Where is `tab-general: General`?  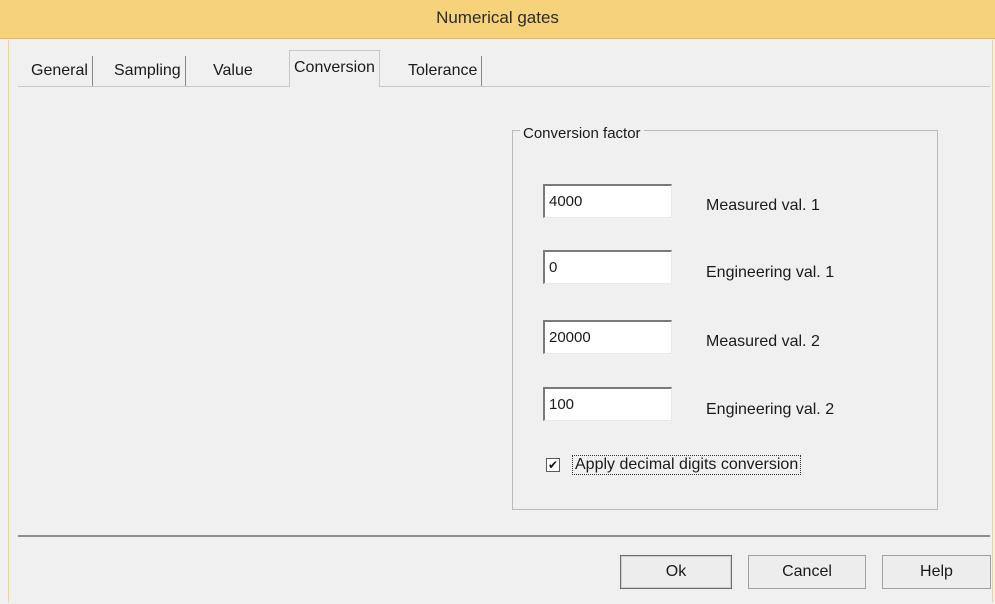
tab-general: General is located at coordinates (60, 71).